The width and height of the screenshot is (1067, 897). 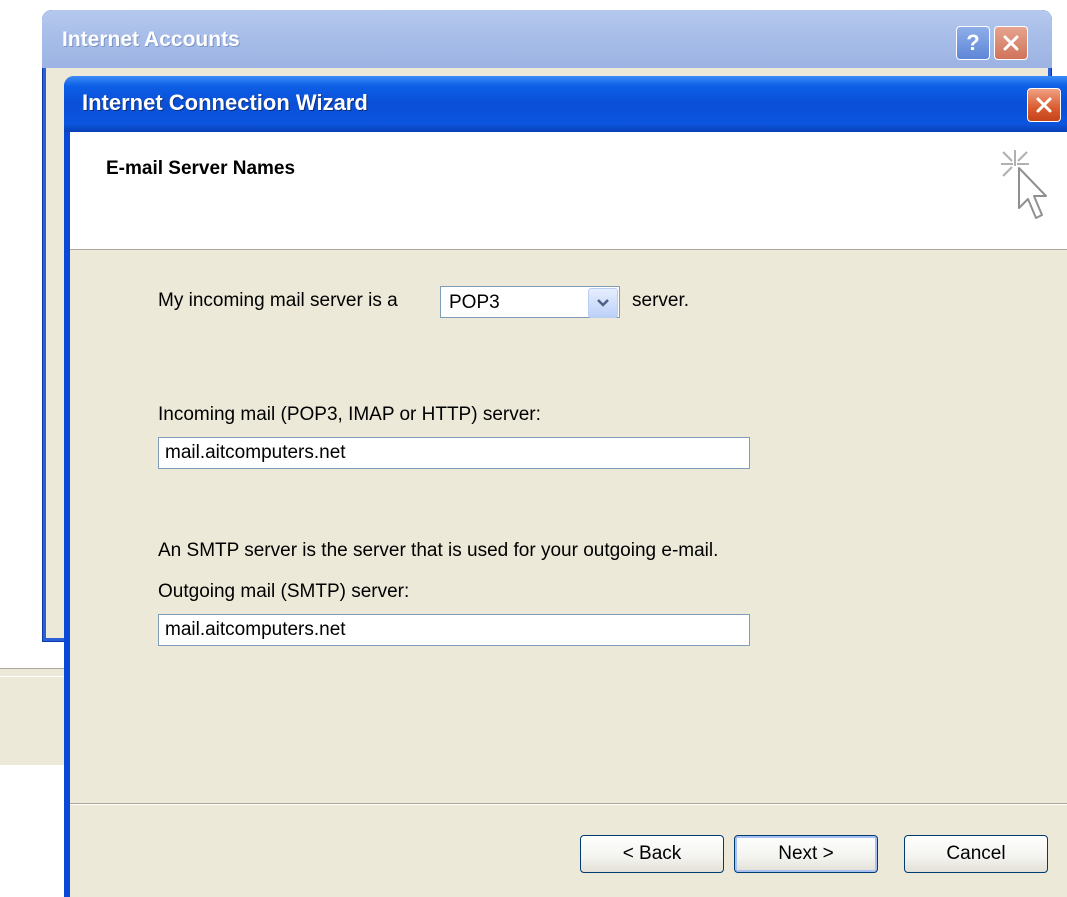 I want to click on chevron-down-icon, so click(x=603, y=303).